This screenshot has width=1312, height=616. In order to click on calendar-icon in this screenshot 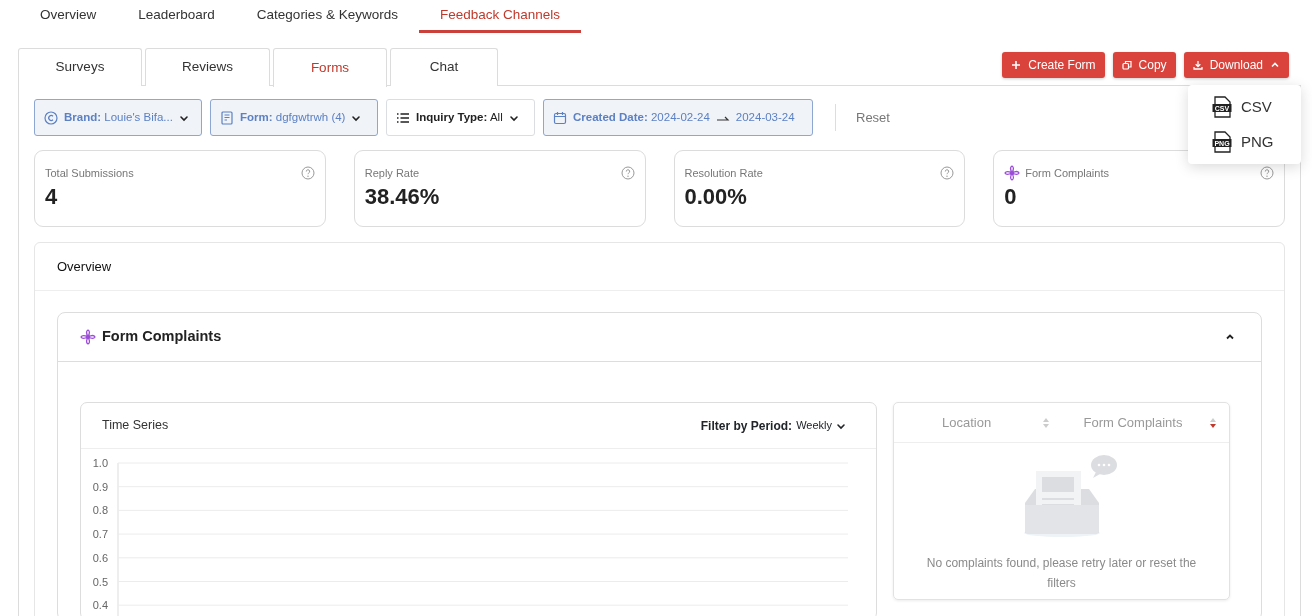, I will do `click(560, 117)`.